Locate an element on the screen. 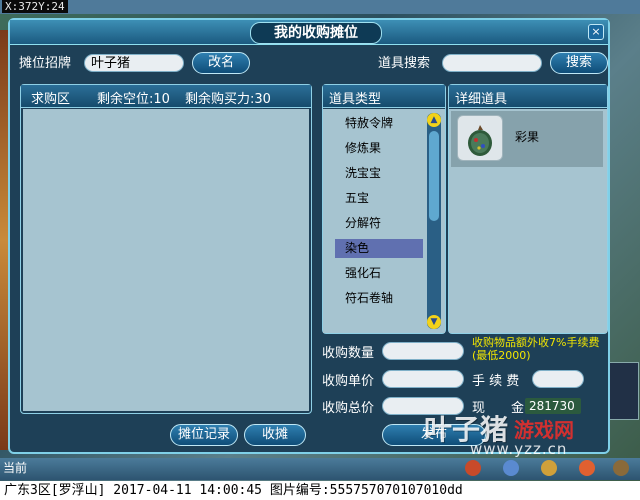 Image resolution: width=640 pixels, height=500 pixels. detail-item-name: 彩果 is located at coordinates (527, 137).